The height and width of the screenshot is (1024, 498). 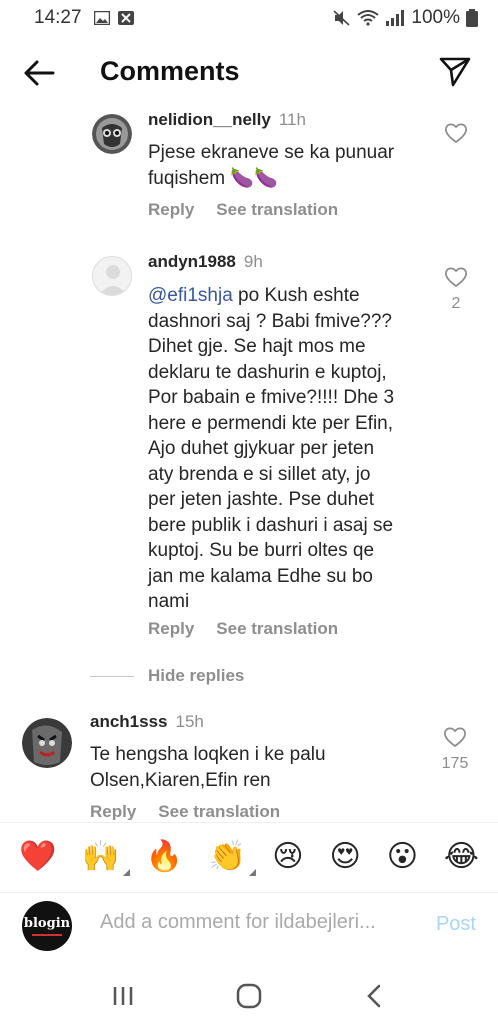 I want to click on signal-icon, so click(x=395, y=18).